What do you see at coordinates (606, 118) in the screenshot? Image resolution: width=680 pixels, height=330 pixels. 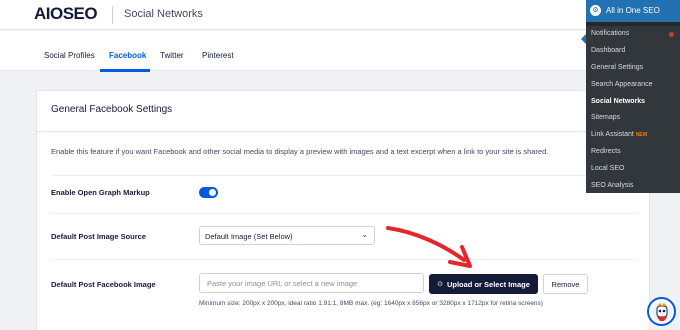 I see `submenu-label: Sitemaps` at bounding box center [606, 118].